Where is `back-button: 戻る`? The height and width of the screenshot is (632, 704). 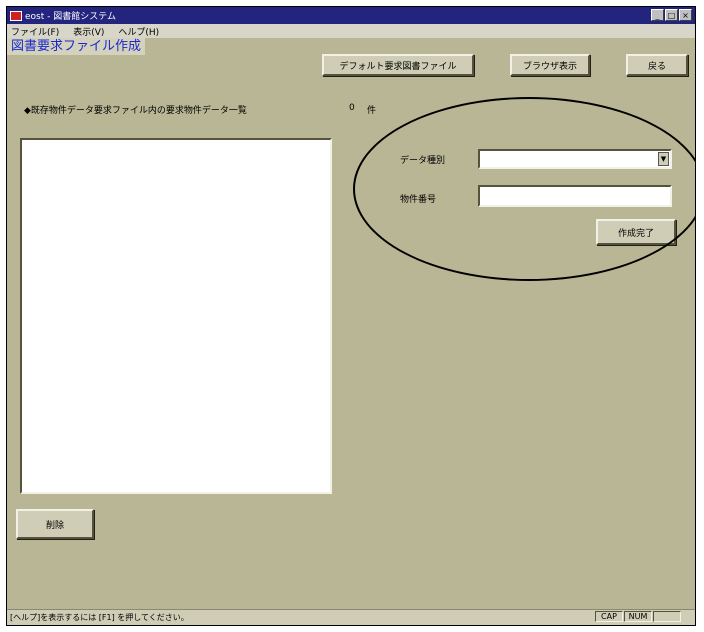
back-button: 戻る is located at coordinates (657, 65).